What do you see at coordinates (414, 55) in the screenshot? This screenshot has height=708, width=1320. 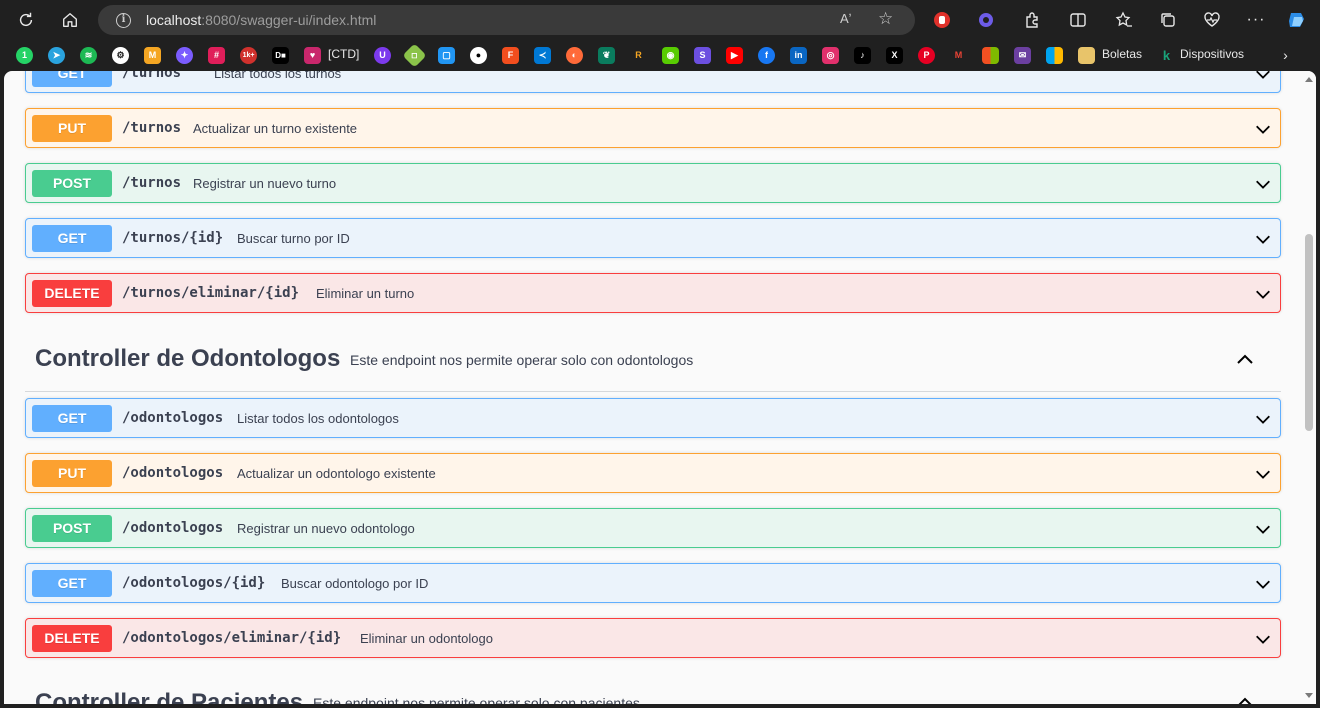 I see `diamond-bookmark-icon: ◇` at bounding box center [414, 55].